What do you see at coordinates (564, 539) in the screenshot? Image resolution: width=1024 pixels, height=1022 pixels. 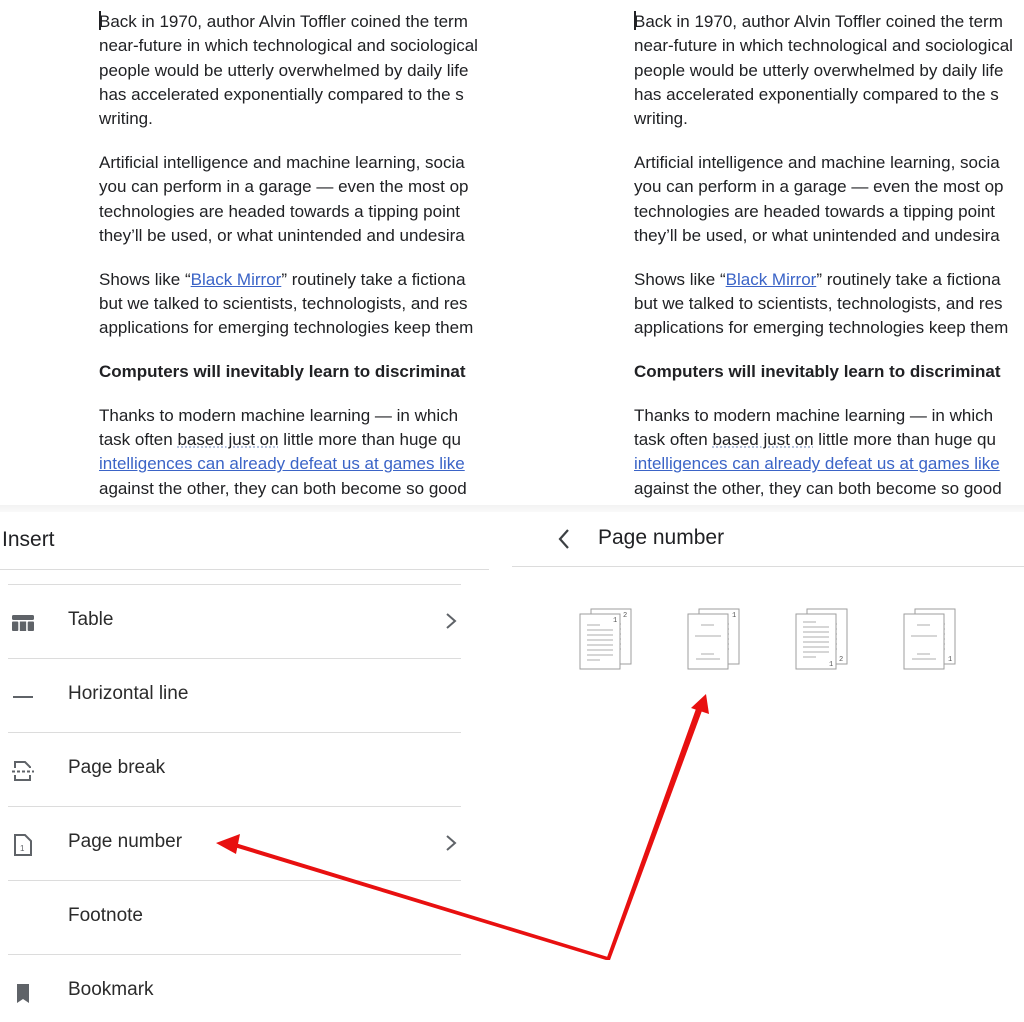 I see `chevron-left-icon` at bounding box center [564, 539].